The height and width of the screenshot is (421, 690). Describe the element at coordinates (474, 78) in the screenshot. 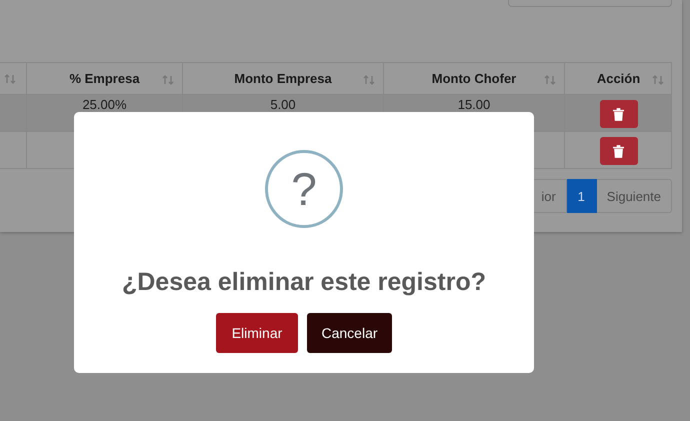

I see `column-header: Monto Chofer` at that location.